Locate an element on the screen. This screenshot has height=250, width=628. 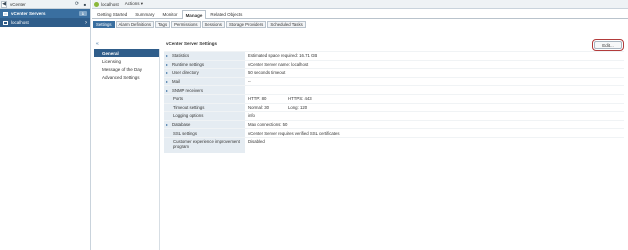
settings-row: Timeout settings Normal: 30 Long: 120 is located at coordinates (394, 107).